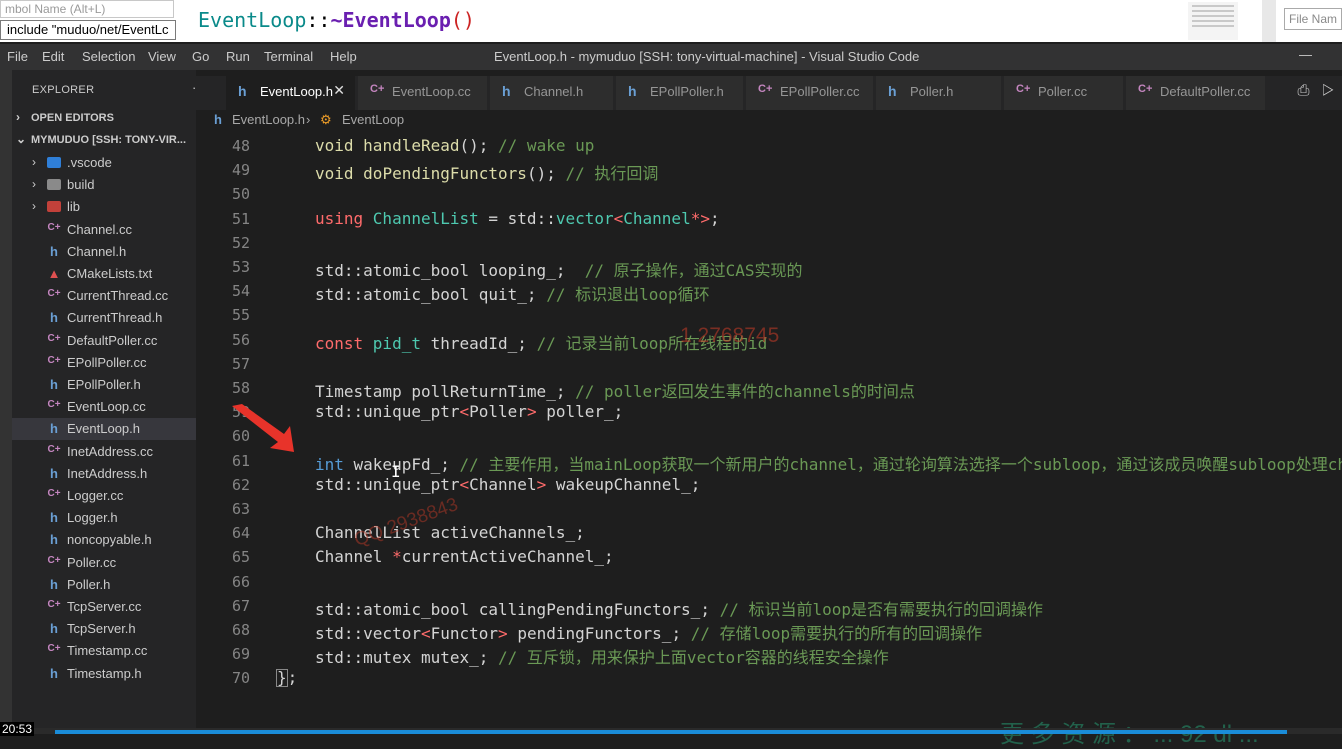  Describe the element at coordinates (104, 363) in the screenshot. I see `file-item: C+EPollPoller.cc` at that location.